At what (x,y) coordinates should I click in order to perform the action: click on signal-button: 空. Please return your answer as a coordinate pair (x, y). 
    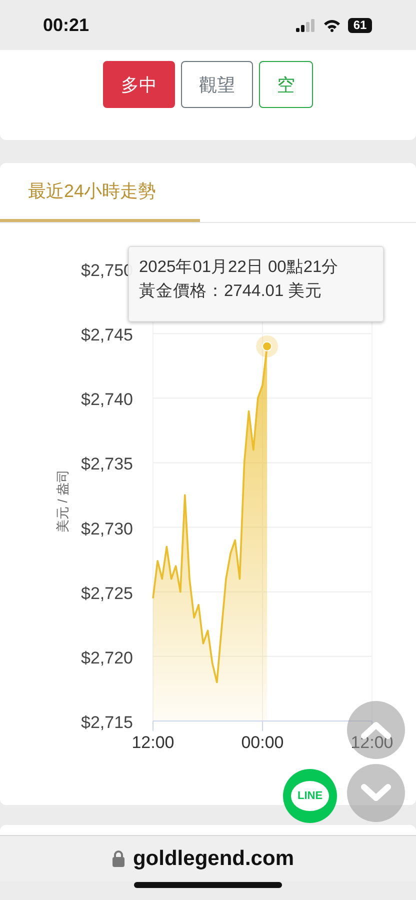
    Looking at the image, I should click on (286, 84).